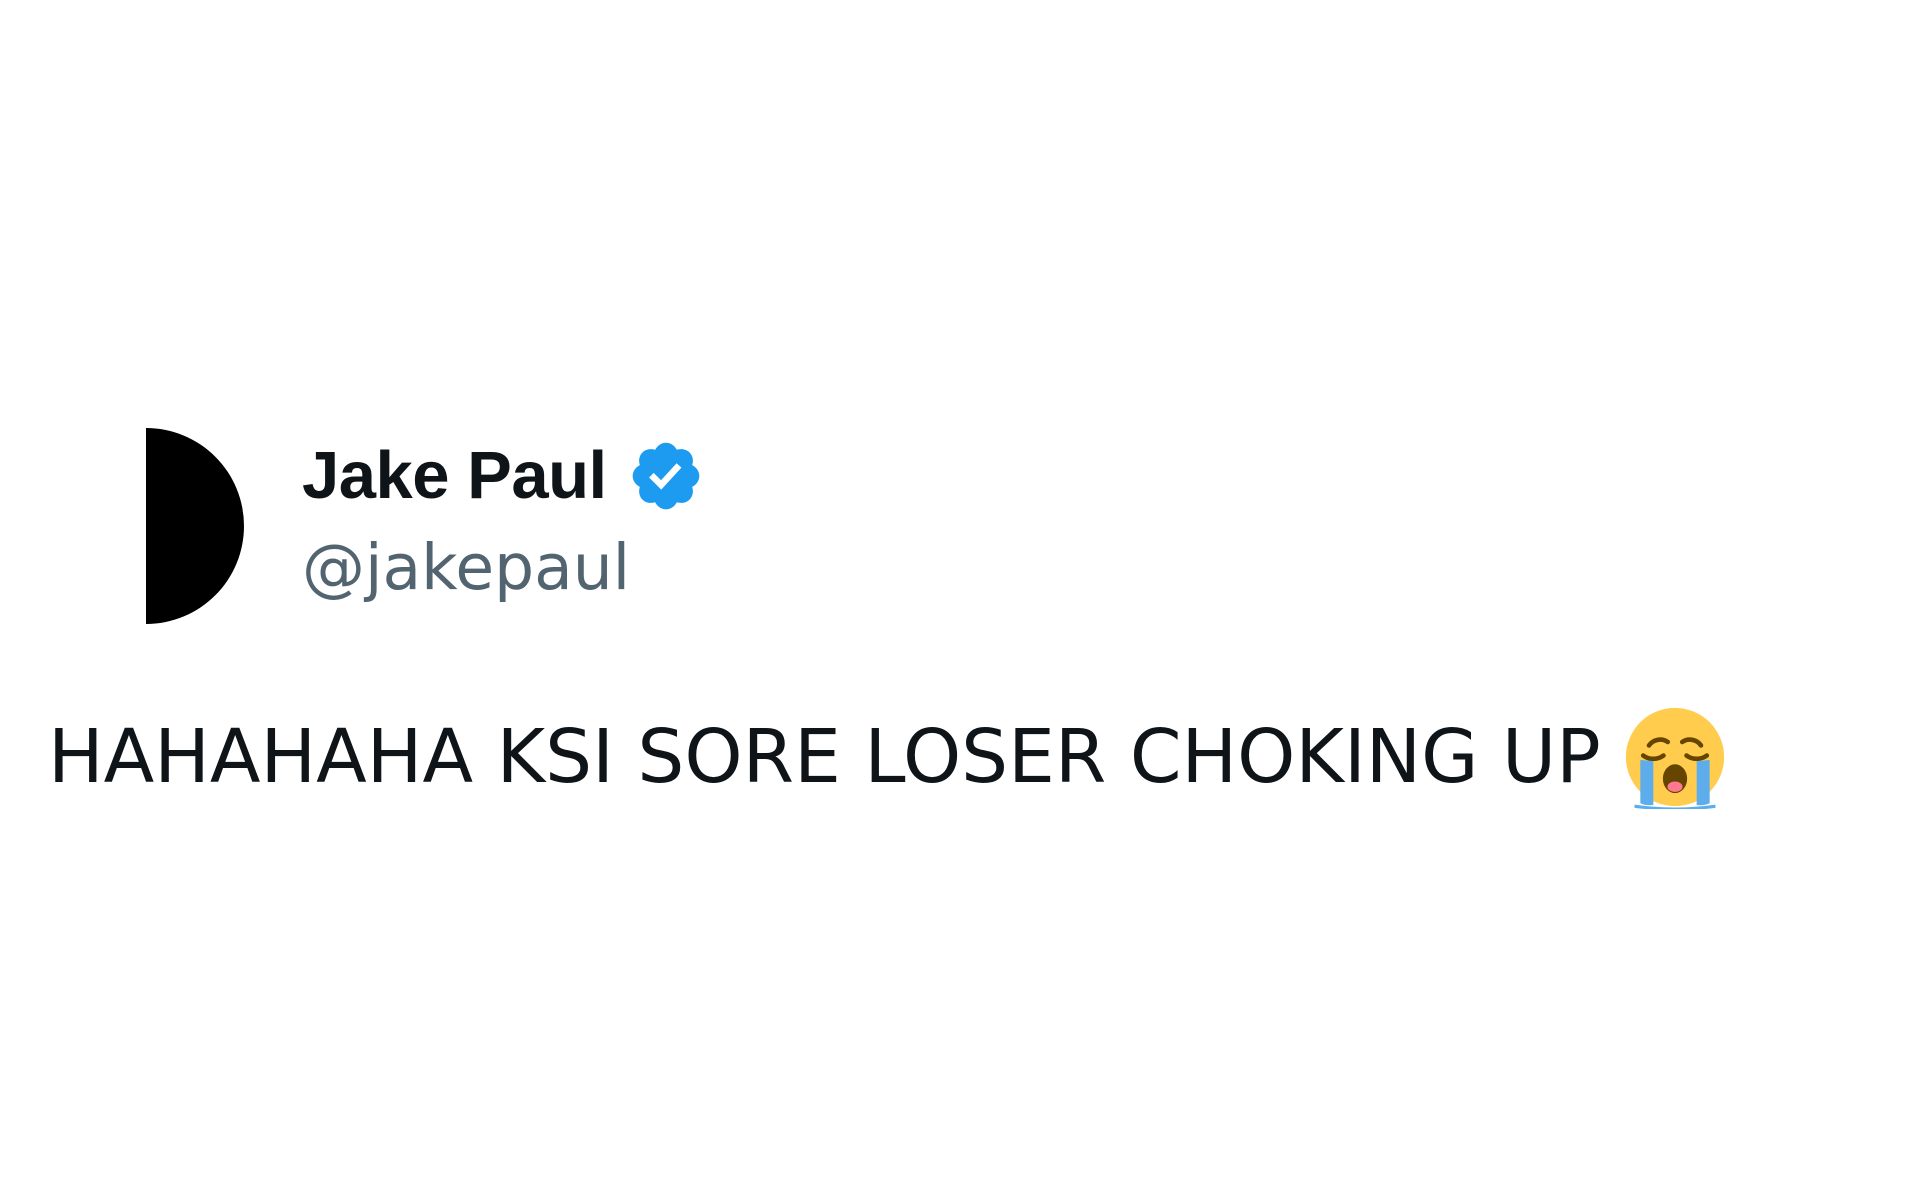 The height and width of the screenshot is (1200, 1920). I want to click on user-handle: @jakepaul, so click(503, 568).